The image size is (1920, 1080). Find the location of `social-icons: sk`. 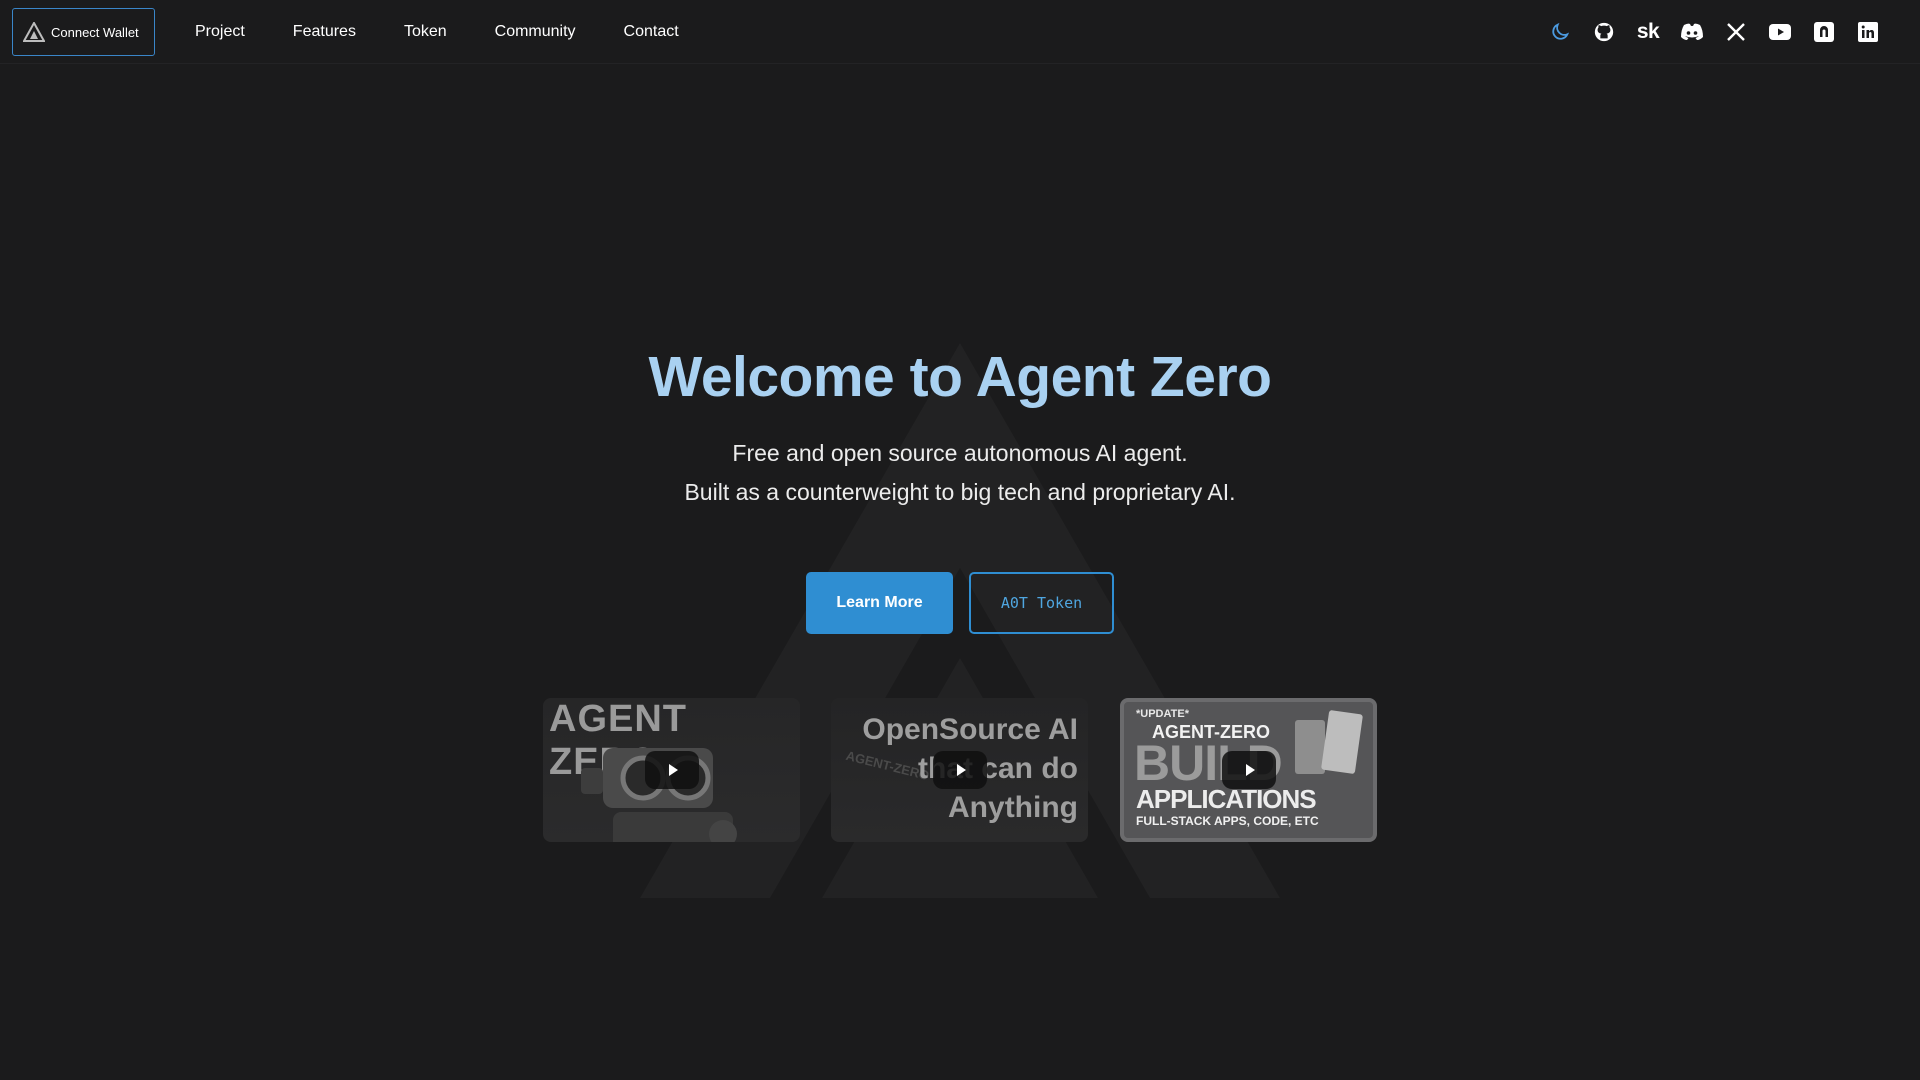

social-icons: sk is located at coordinates (1706, 32).